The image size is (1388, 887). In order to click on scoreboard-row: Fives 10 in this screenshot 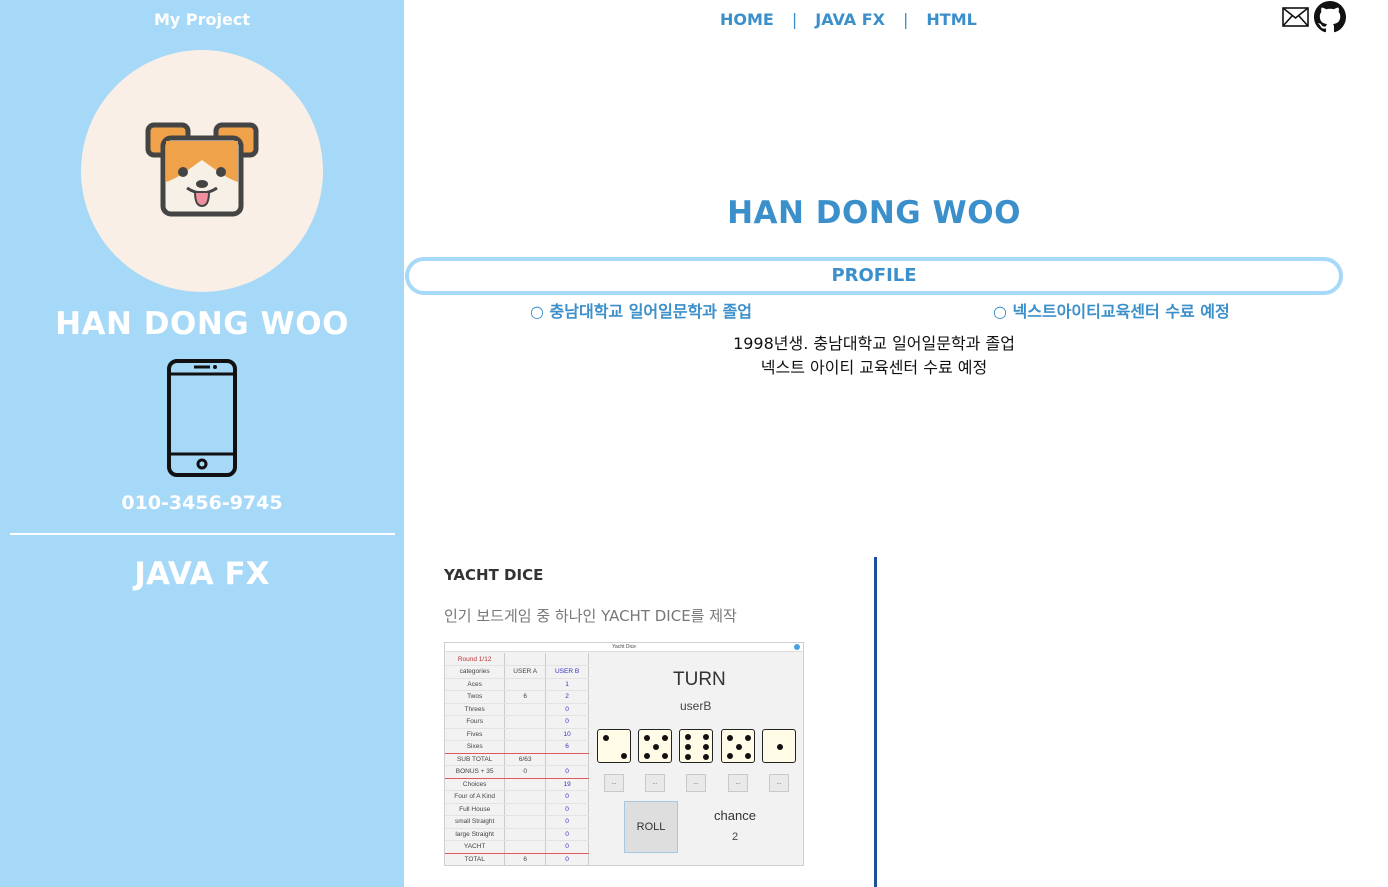, I will do `click(517, 734)`.